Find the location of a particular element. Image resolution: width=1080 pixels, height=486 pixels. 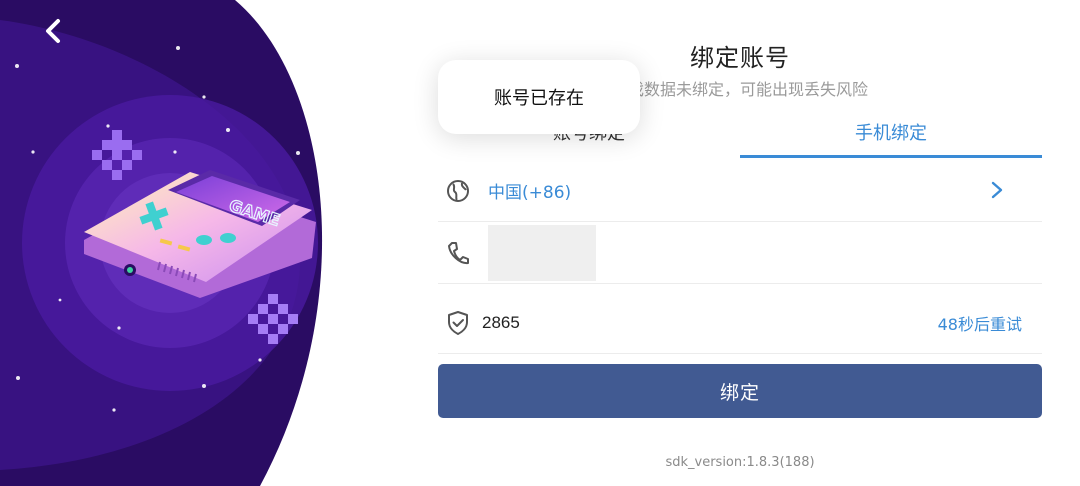

region-value: 中国(+86) is located at coordinates (530, 193).